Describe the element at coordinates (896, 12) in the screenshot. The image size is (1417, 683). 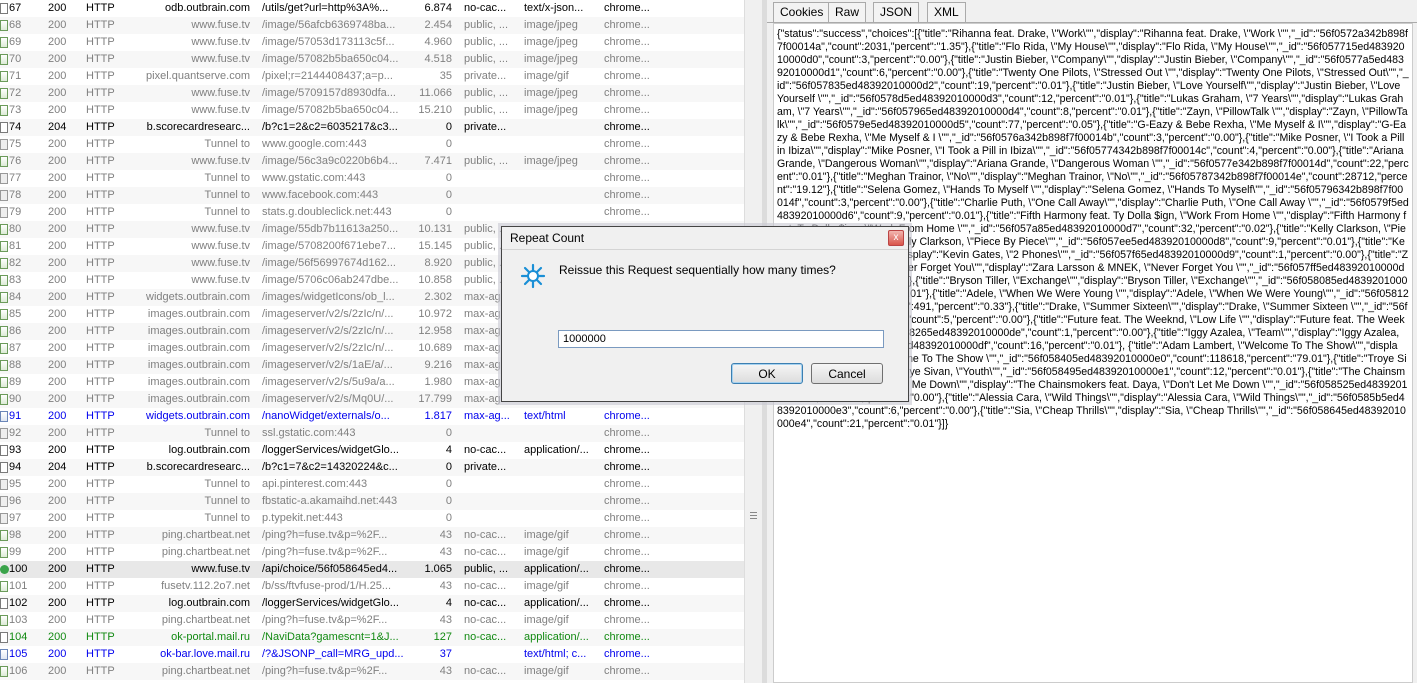
I see `tab-json: JSON` at that location.